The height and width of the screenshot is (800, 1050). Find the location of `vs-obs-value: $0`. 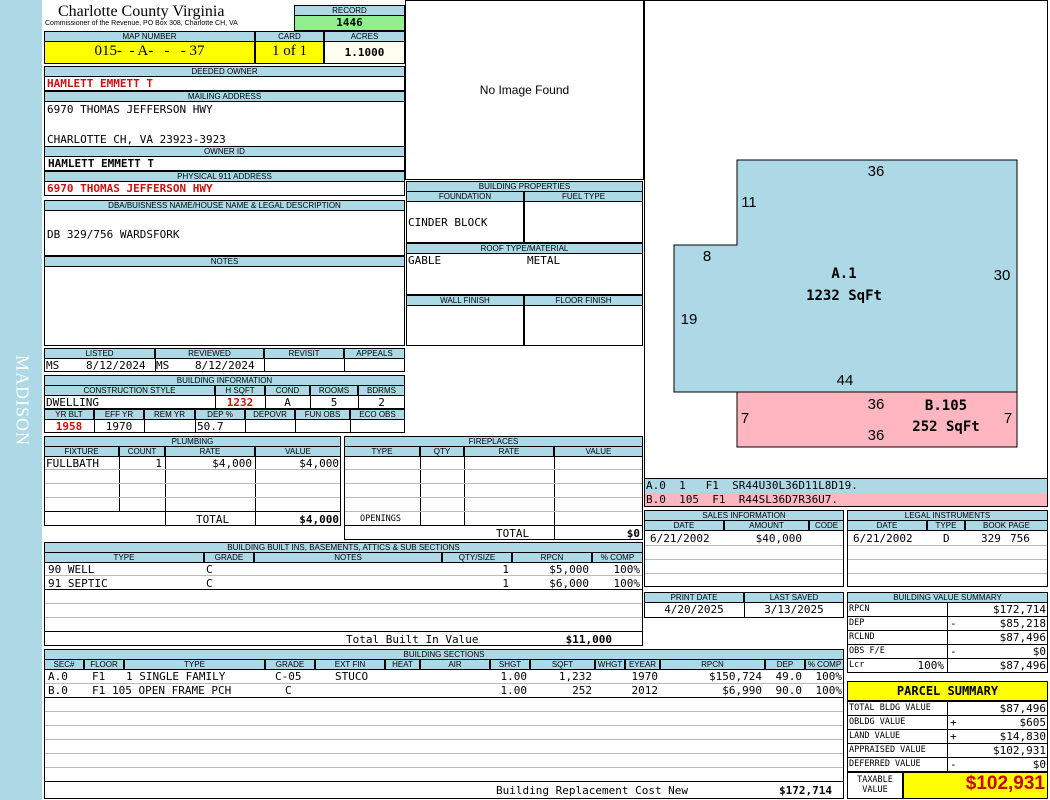

vs-obs-value: $0 is located at coordinates (1039, 651).